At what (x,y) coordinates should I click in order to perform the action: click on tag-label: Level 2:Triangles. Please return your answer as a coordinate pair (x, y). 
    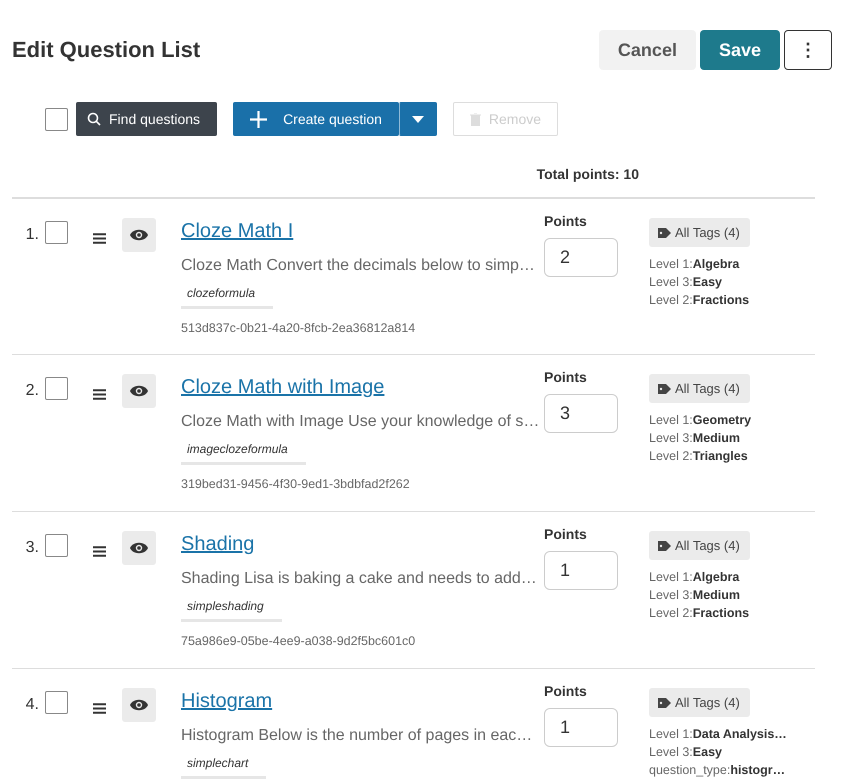
    Looking at the image, I should click on (699, 456).